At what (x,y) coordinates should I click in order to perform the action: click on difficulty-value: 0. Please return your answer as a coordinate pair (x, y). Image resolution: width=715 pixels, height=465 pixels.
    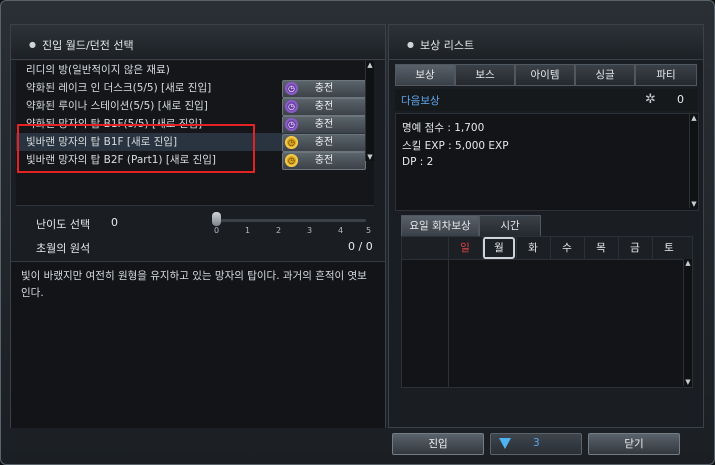
    Looking at the image, I should click on (114, 222).